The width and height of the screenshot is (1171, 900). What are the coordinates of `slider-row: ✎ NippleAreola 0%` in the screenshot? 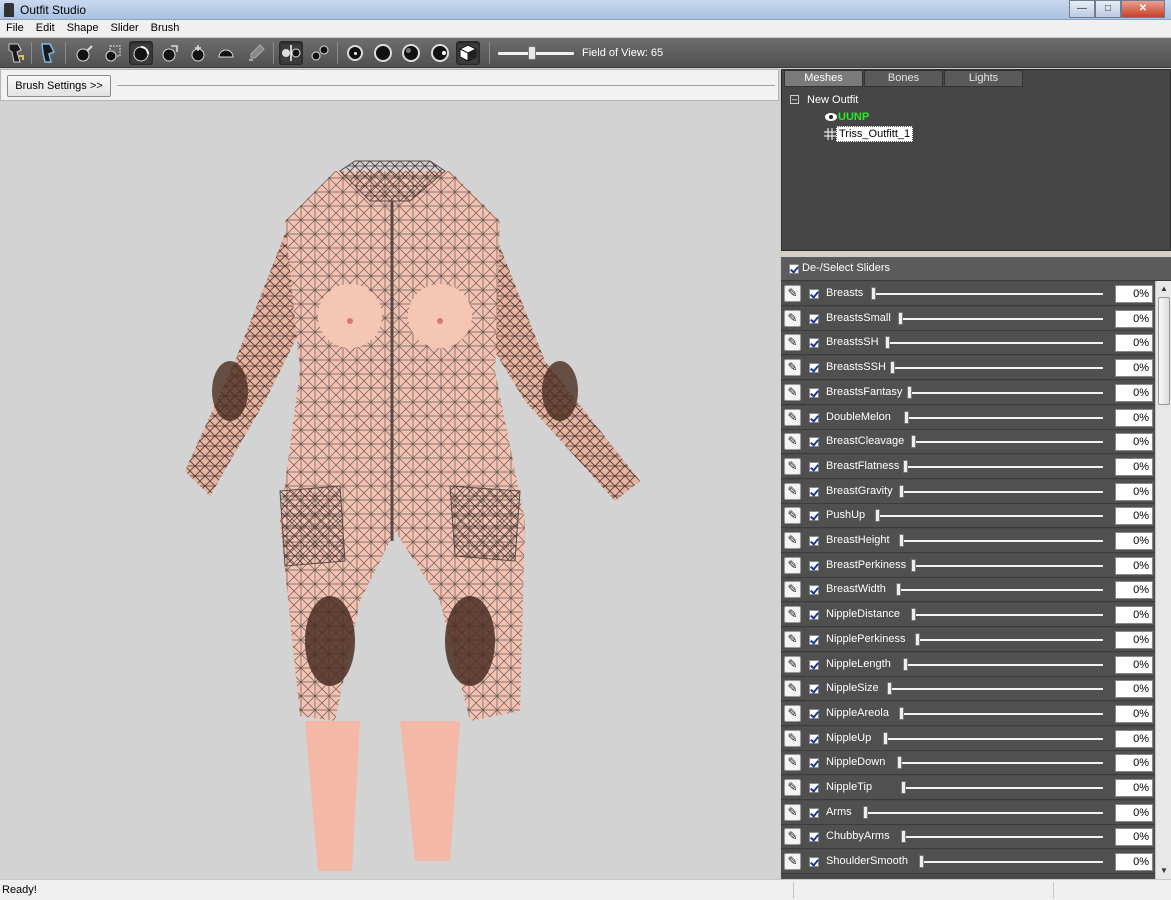 It's located at (968, 713).